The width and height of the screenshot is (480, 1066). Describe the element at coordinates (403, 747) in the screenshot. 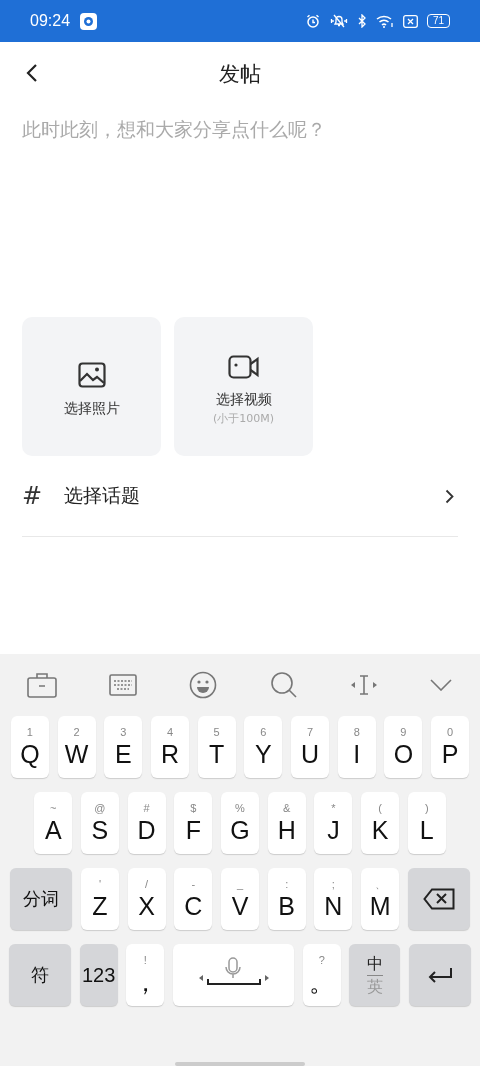

I see `keyboard-key: 9 O` at that location.